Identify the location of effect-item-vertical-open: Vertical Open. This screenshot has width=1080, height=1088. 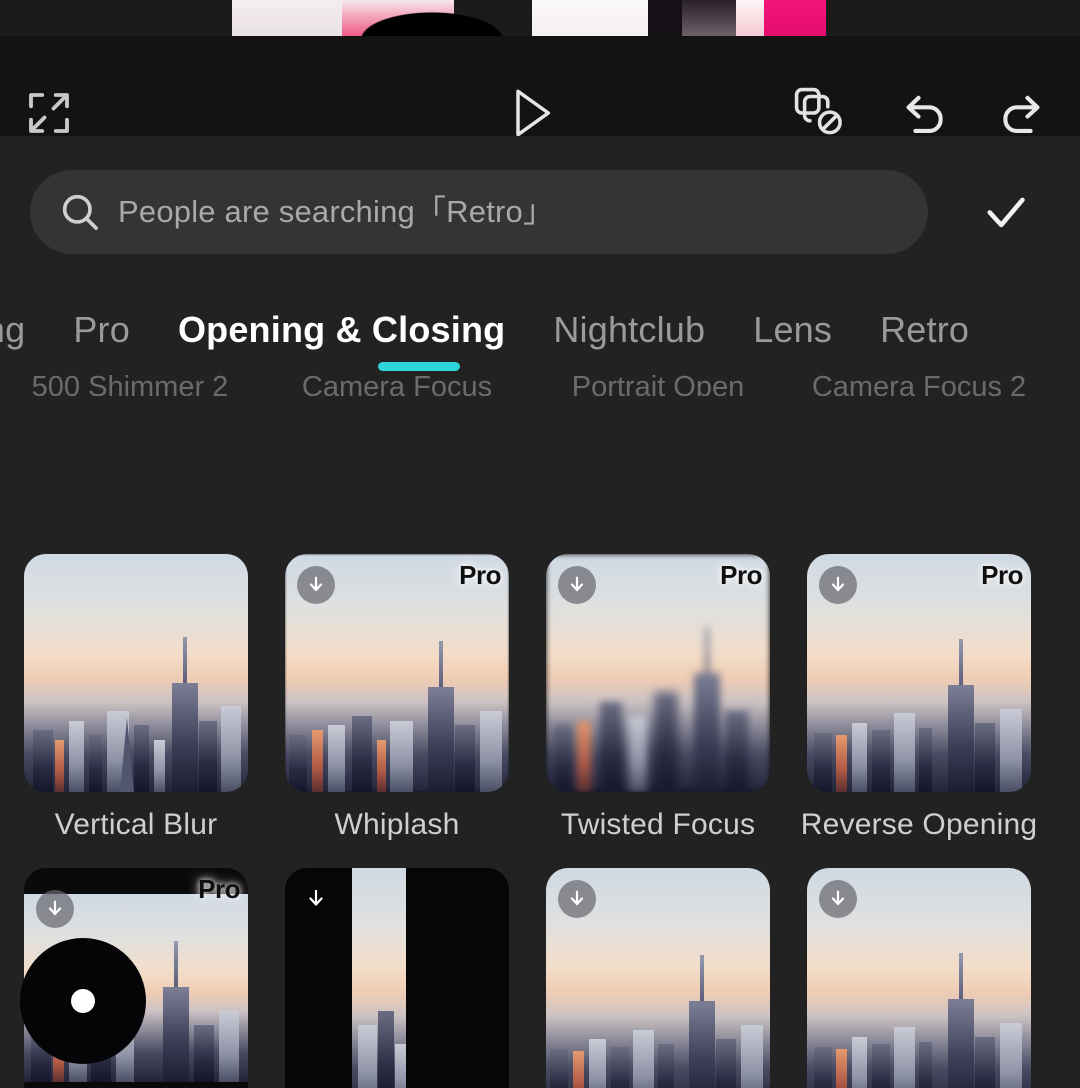
(919, 978).